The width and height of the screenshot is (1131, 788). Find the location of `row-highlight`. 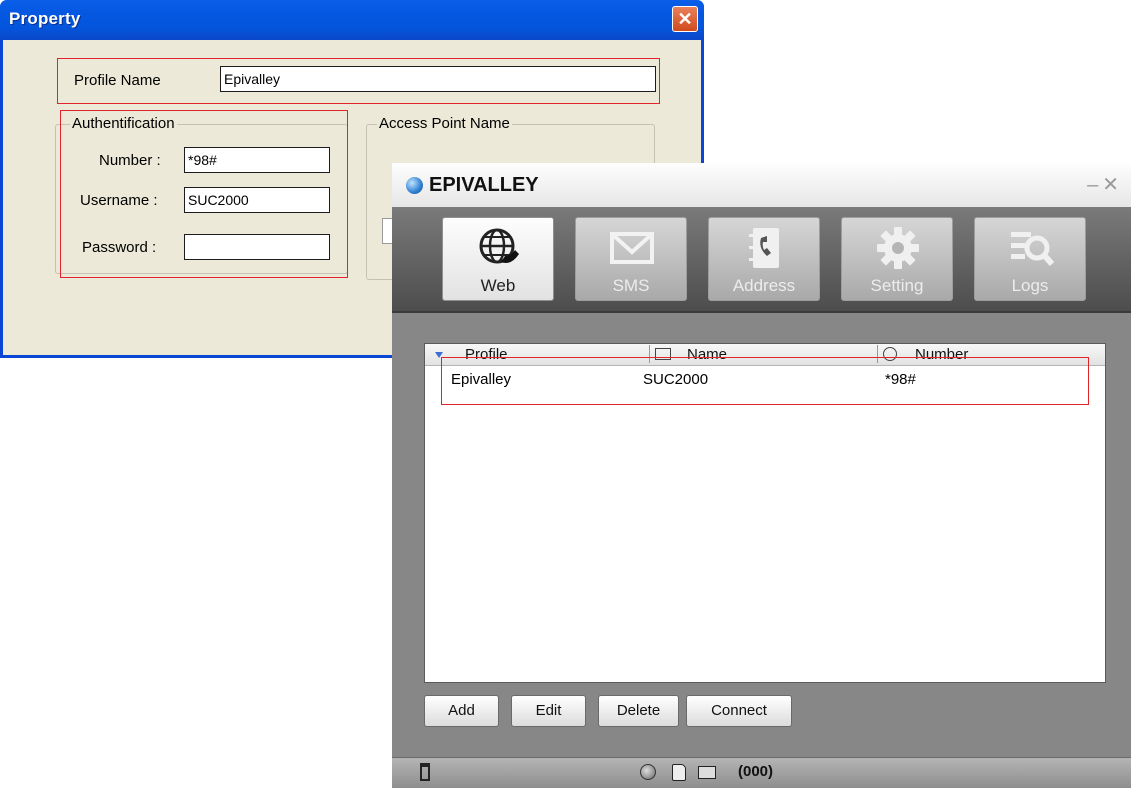

row-highlight is located at coordinates (765, 381).